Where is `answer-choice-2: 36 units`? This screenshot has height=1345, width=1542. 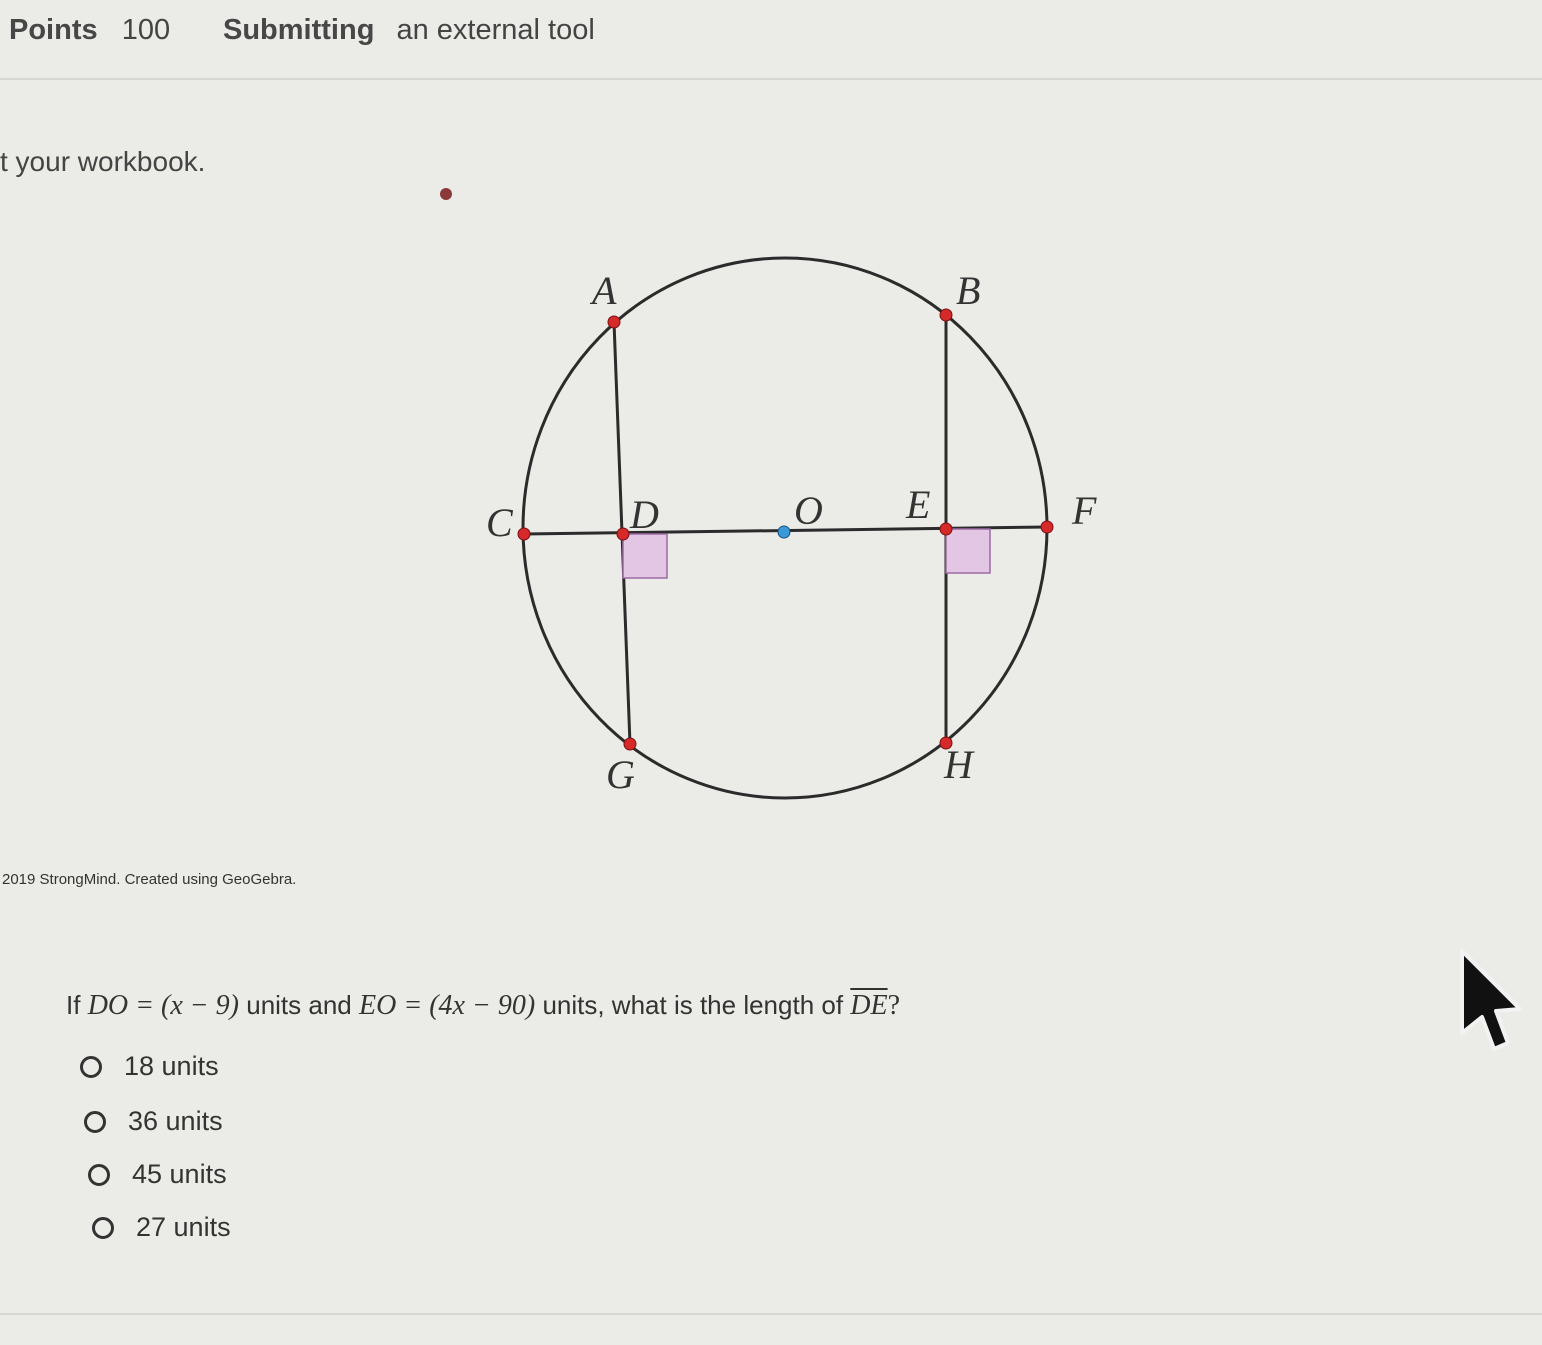
answer-choice-2: 36 units is located at coordinates (153, 1121).